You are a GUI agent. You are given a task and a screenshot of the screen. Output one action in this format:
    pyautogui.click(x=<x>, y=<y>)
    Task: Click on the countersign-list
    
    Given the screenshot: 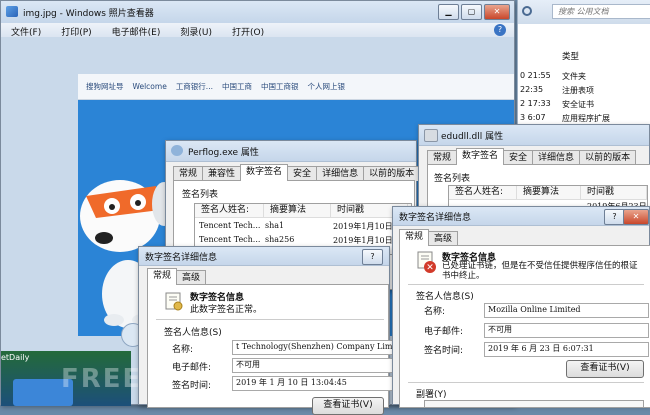 What is the action you would take?
    pyautogui.click(x=534, y=403)
    